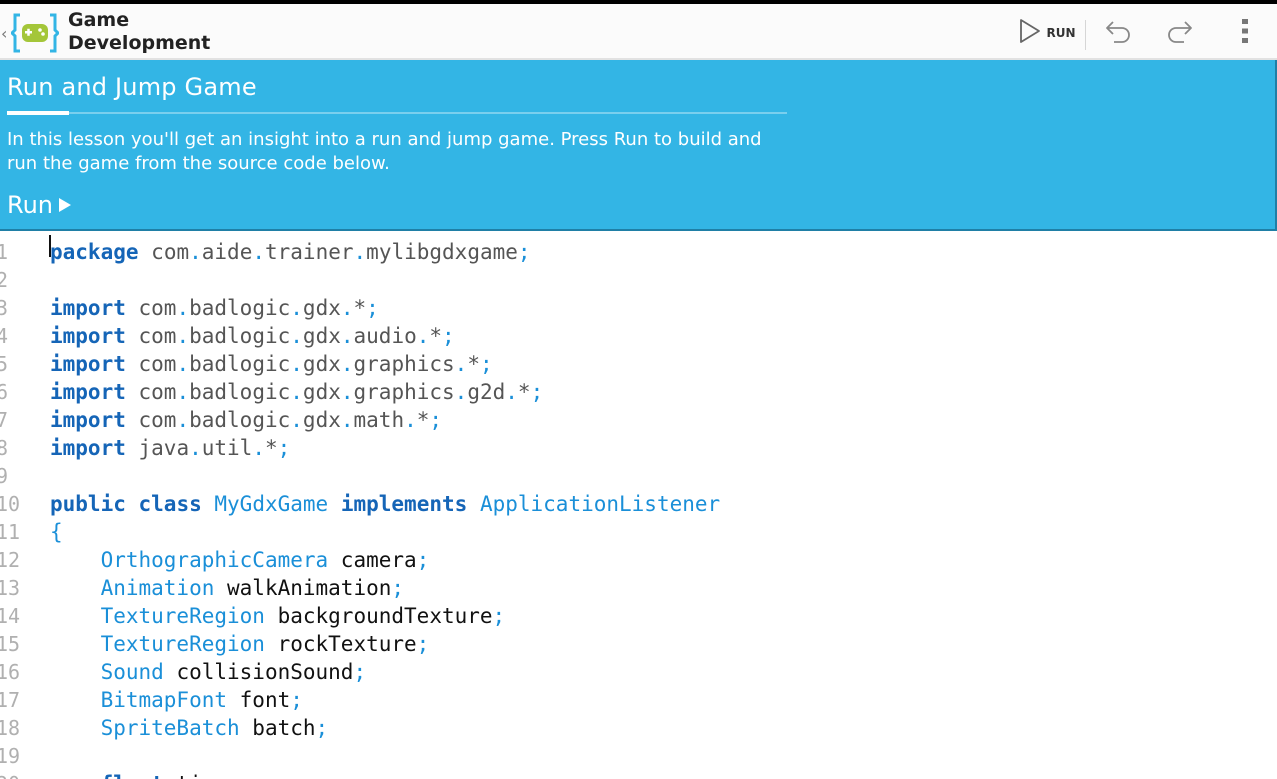 The height and width of the screenshot is (779, 1277). I want to click on code-line: 11 {, so click(638, 532).